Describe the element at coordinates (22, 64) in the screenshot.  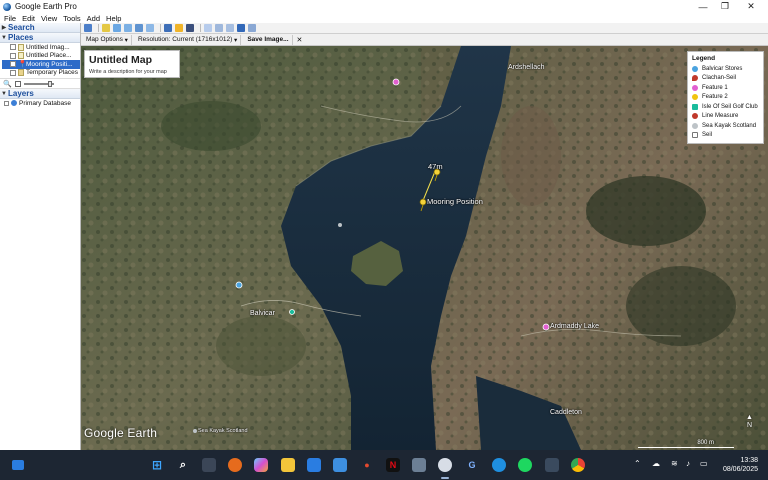
I see `pushpin-icon: 📍` at that location.